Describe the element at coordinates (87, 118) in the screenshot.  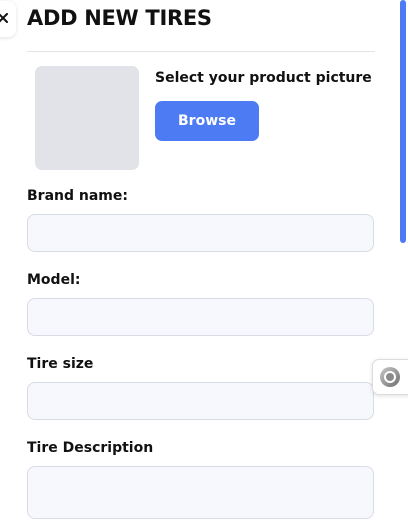
I see `product-picture-placeholder` at that location.